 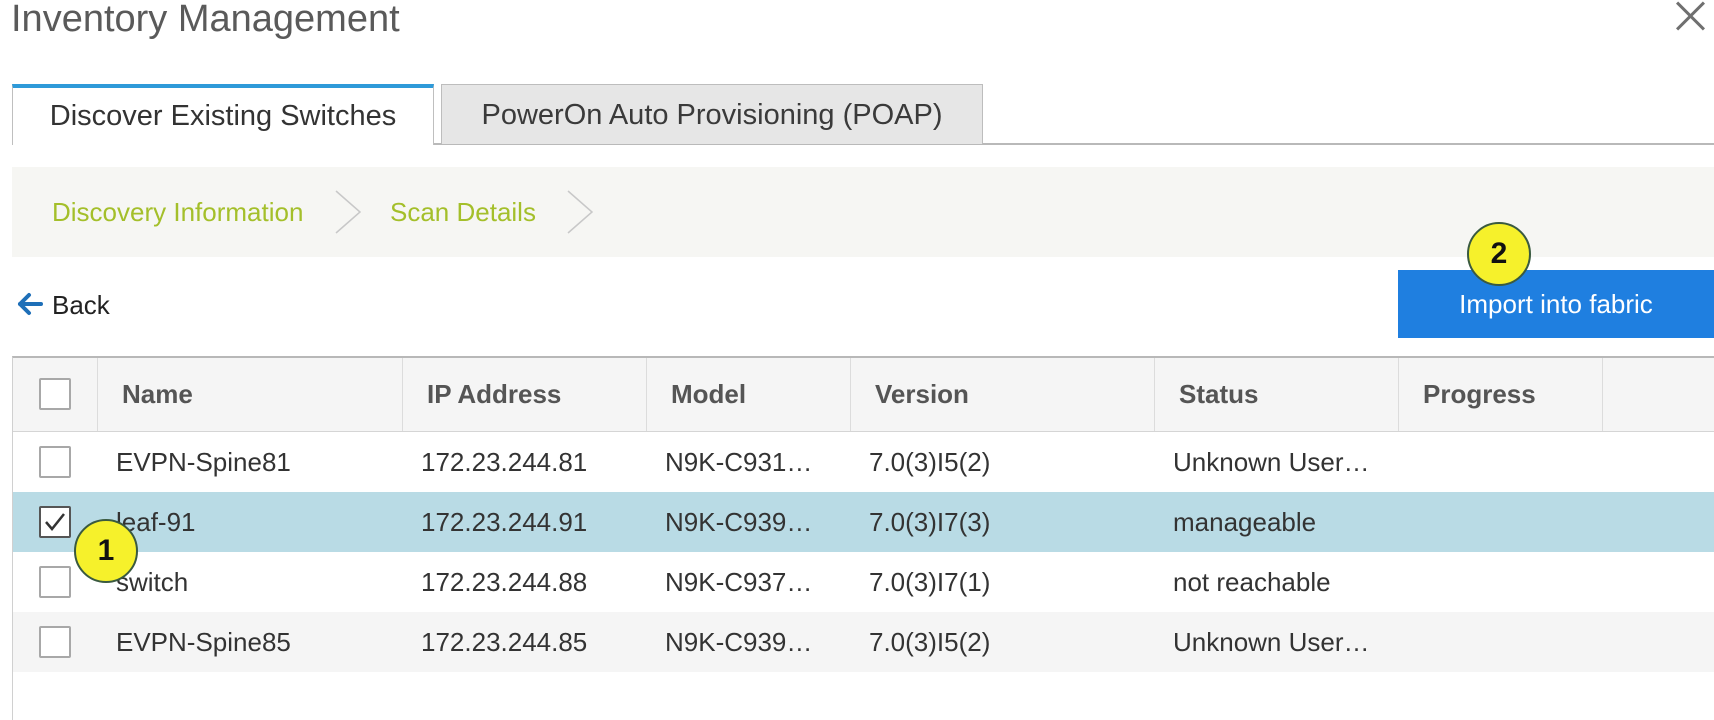 I want to click on column-header-model: Model, so click(x=749, y=394).